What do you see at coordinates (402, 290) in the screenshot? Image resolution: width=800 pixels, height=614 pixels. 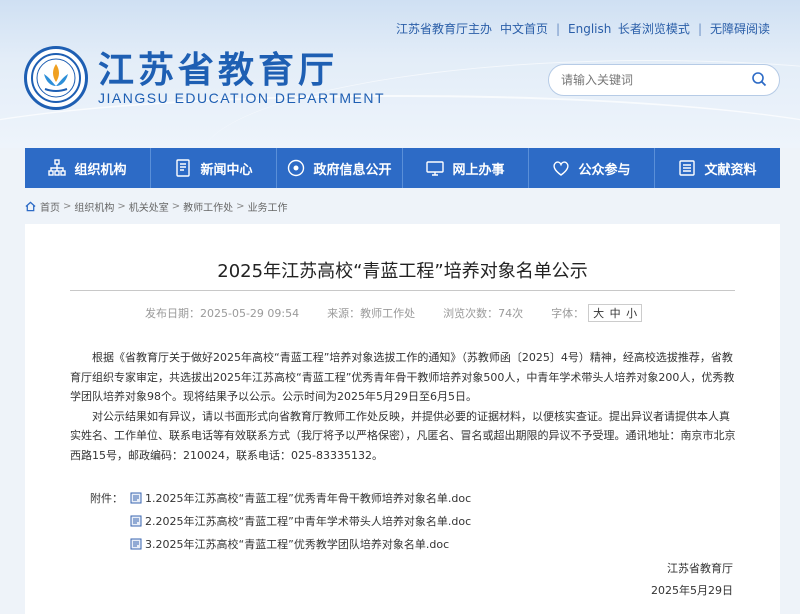 I see `title-divider` at bounding box center [402, 290].